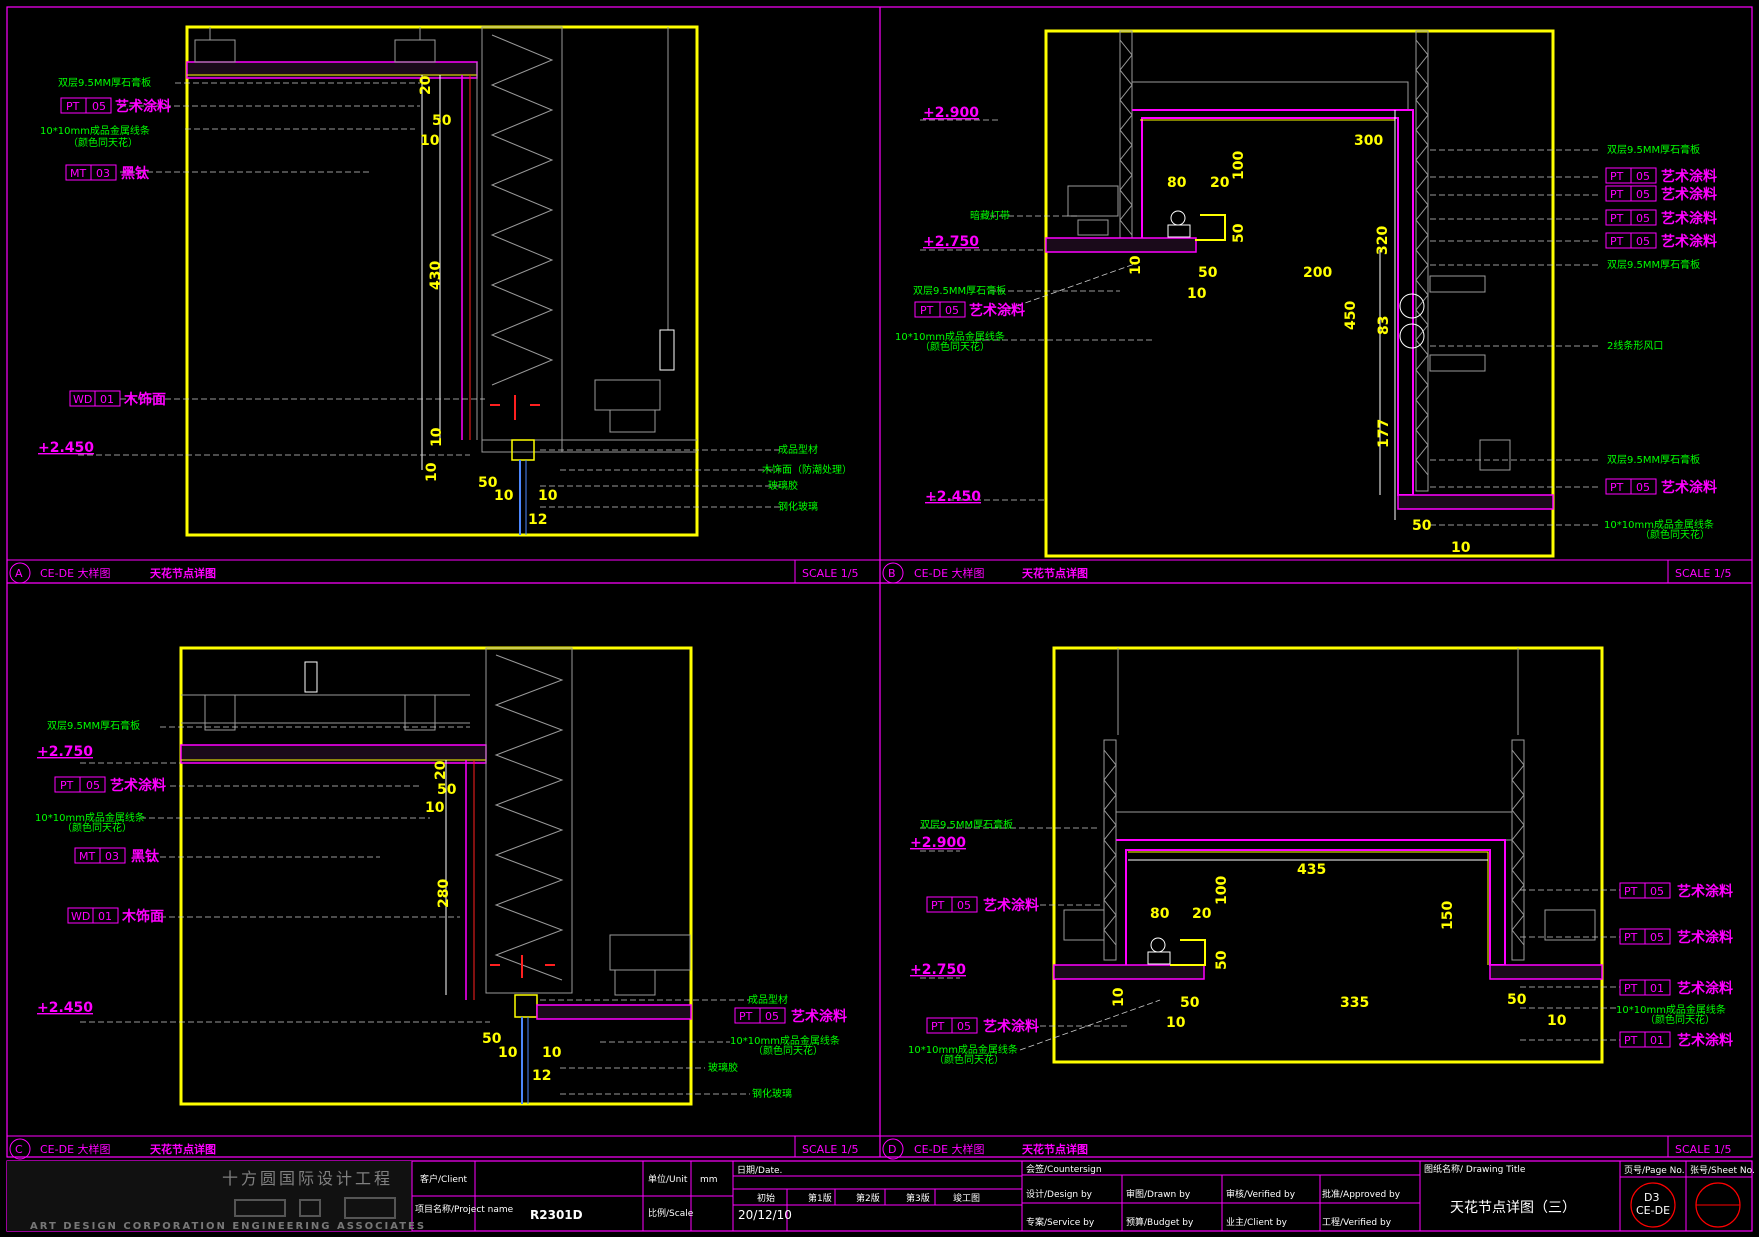  I want to click on scale-label: 比例/Scale, so click(671, 1213).